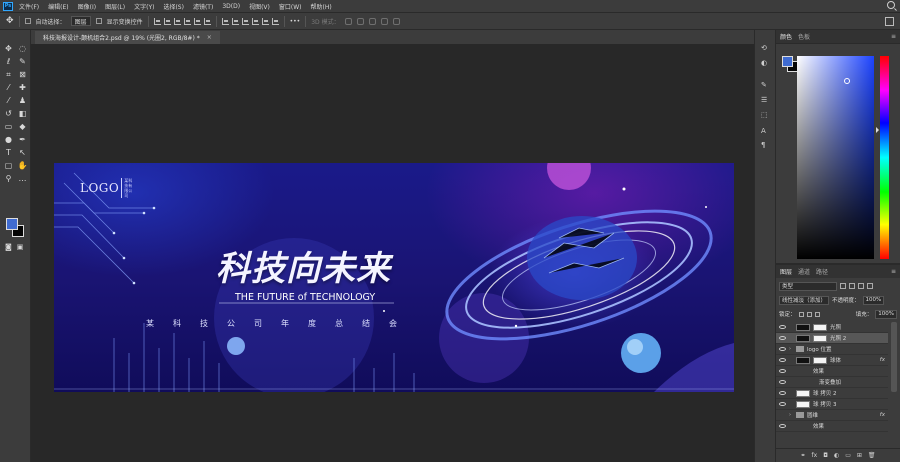 The width and height of the screenshot is (900, 462). Describe the element at coordinates (22, 139) in the screenshot. I see `pen-icon: ✒` at that location.